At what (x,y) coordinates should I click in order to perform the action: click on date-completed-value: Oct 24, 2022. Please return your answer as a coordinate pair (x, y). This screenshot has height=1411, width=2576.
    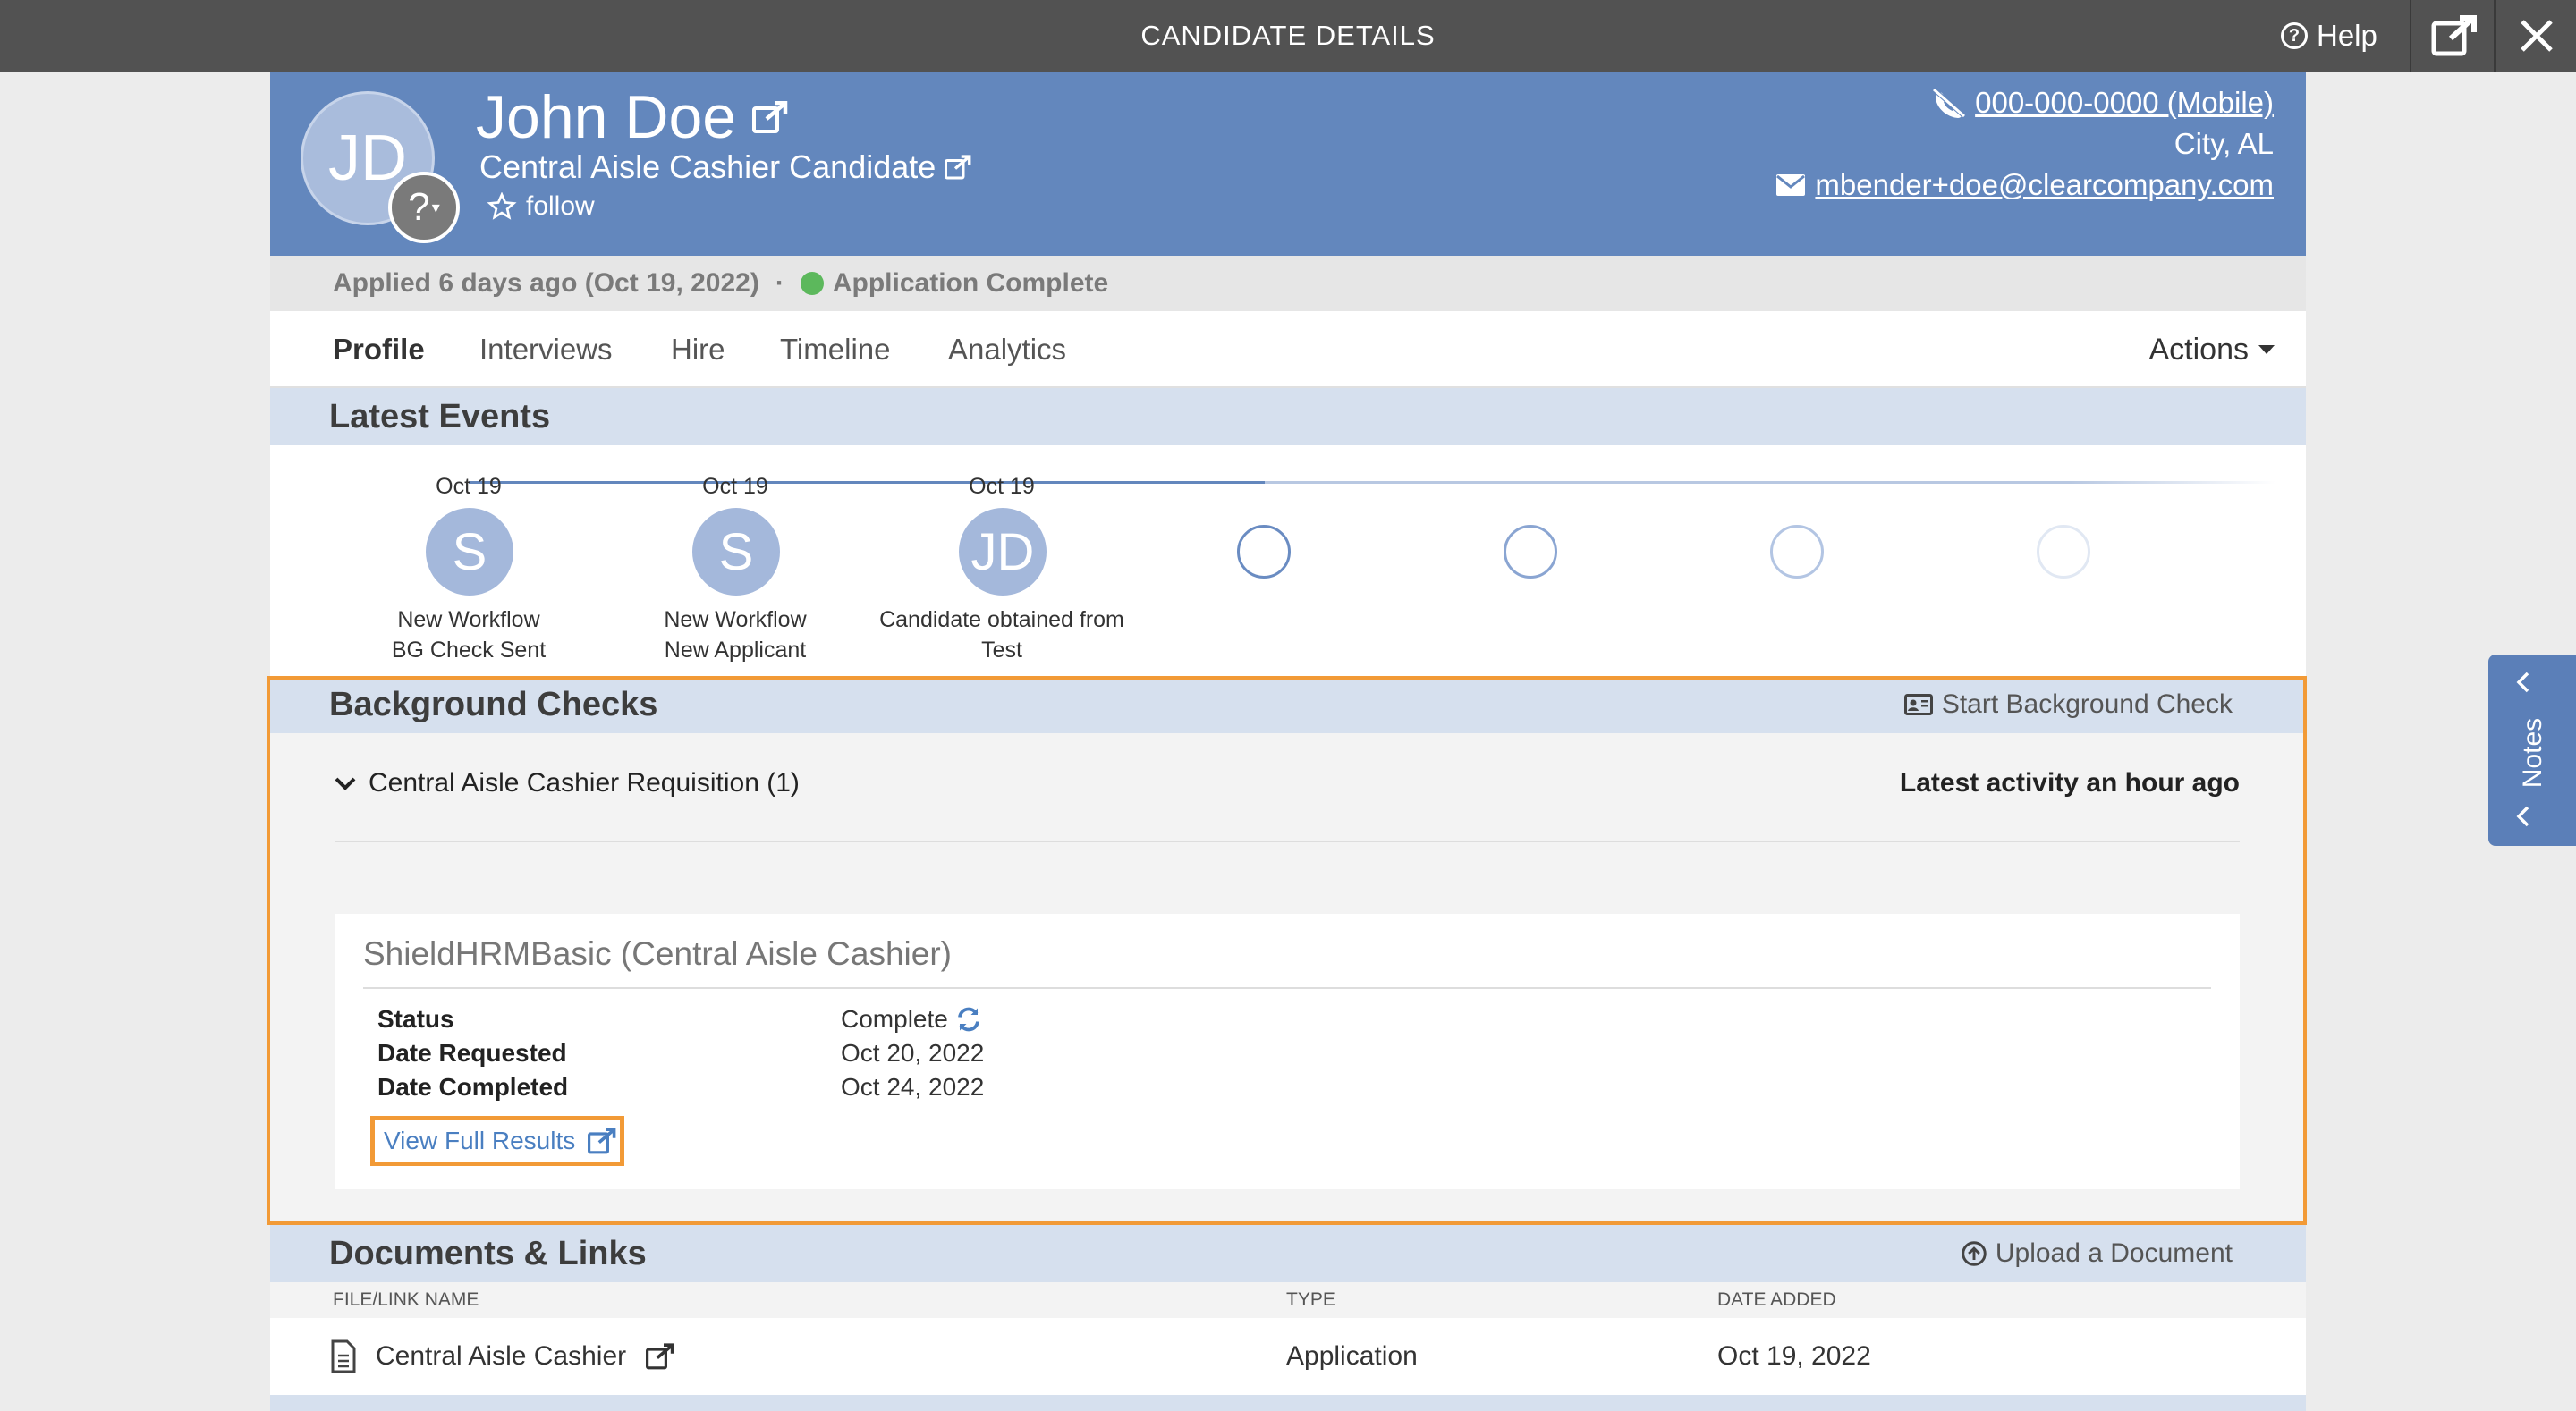
    Looking at the image, I should click on (913, 1087).